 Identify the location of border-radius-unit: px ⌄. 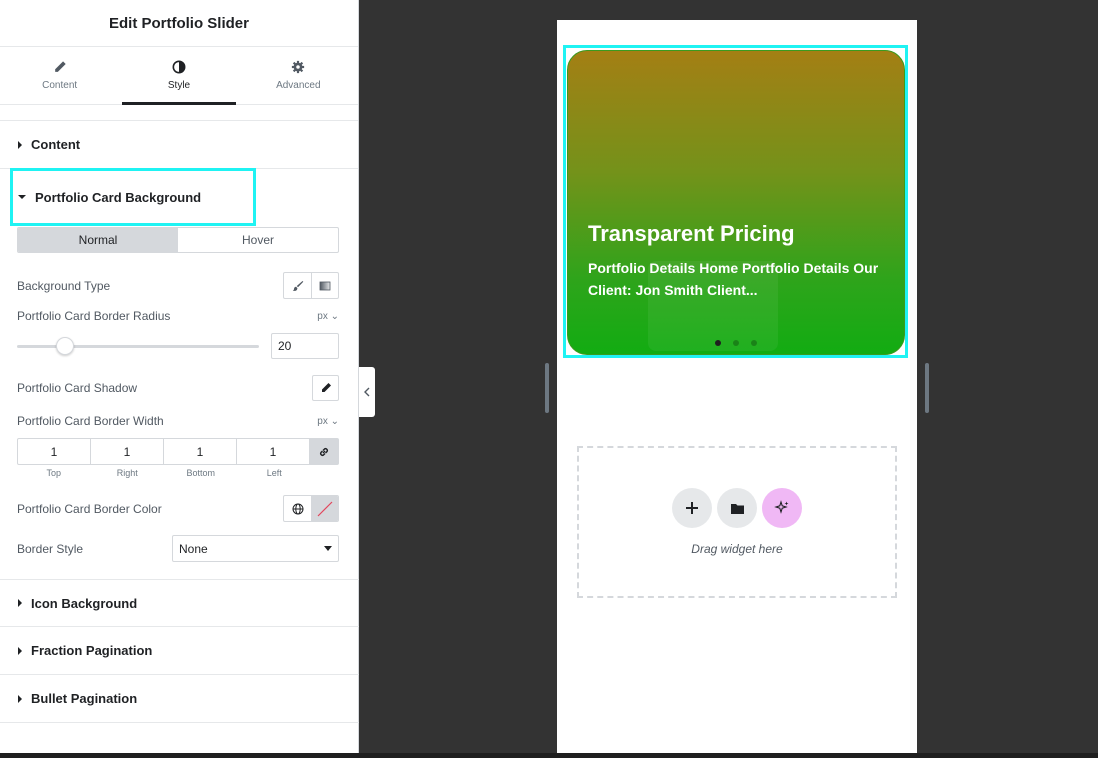
(328, 316).